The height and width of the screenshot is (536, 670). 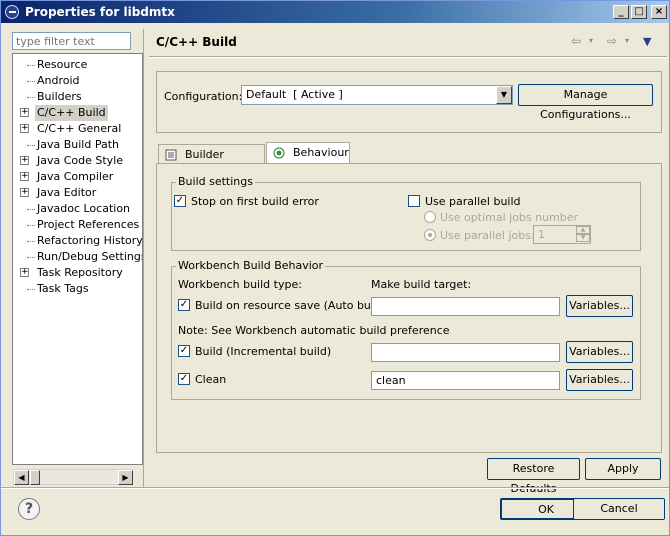 What do you see at coordinates (203, 96) in the screenshot?
I see `configuration-label: Configuration:` at bounding box center [203, 96].